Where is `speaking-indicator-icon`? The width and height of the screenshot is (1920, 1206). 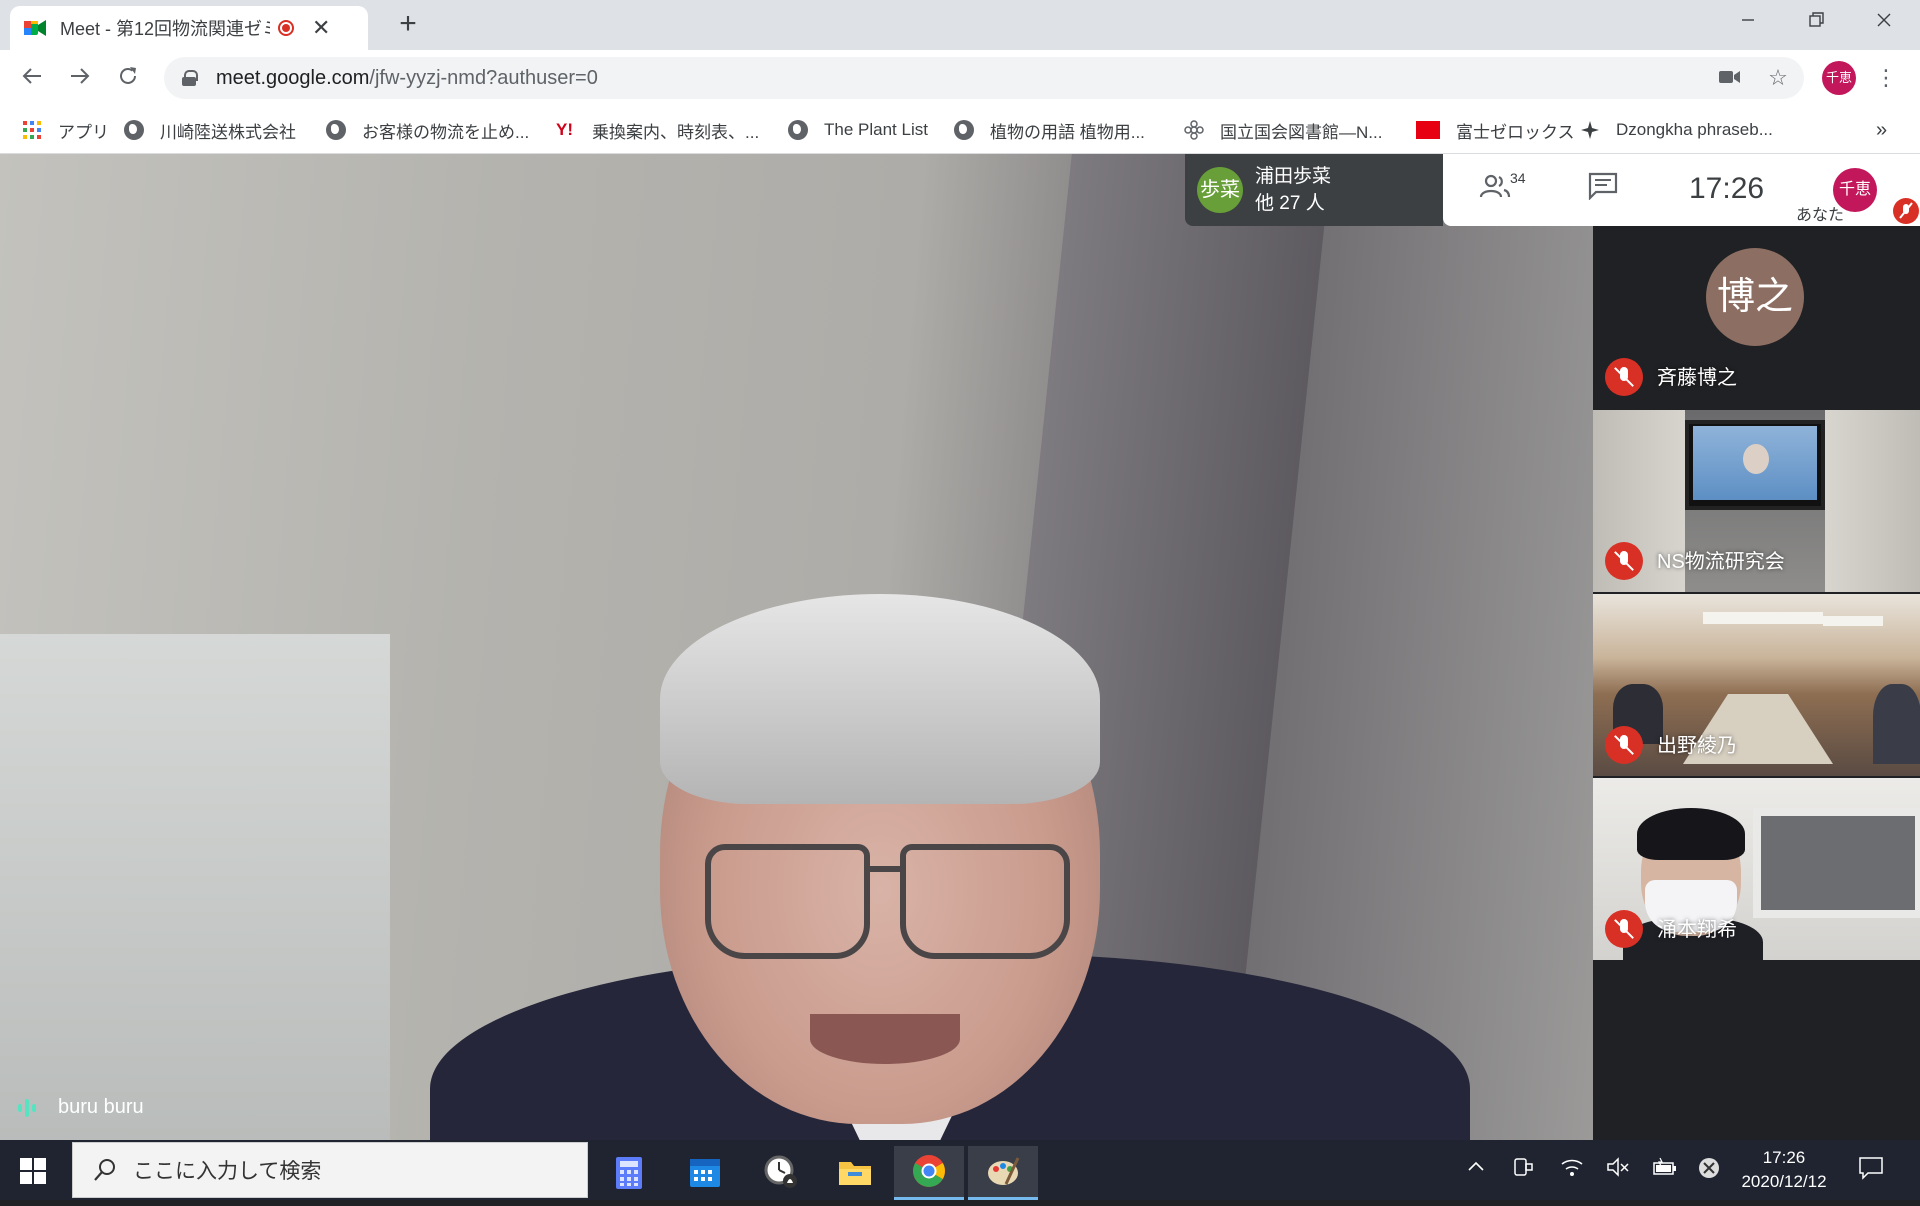 speaking-indicator-icon is located at coordinates (27, 1107).